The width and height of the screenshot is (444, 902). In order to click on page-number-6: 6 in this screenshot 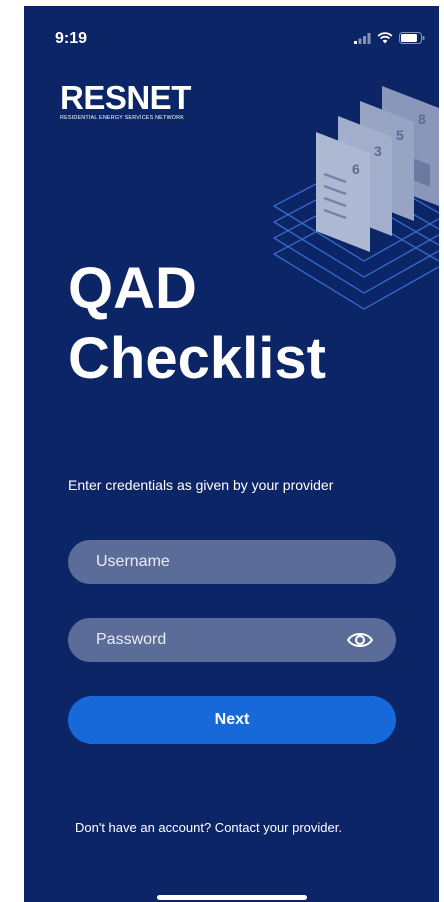, I will do `click(356, 169)`.